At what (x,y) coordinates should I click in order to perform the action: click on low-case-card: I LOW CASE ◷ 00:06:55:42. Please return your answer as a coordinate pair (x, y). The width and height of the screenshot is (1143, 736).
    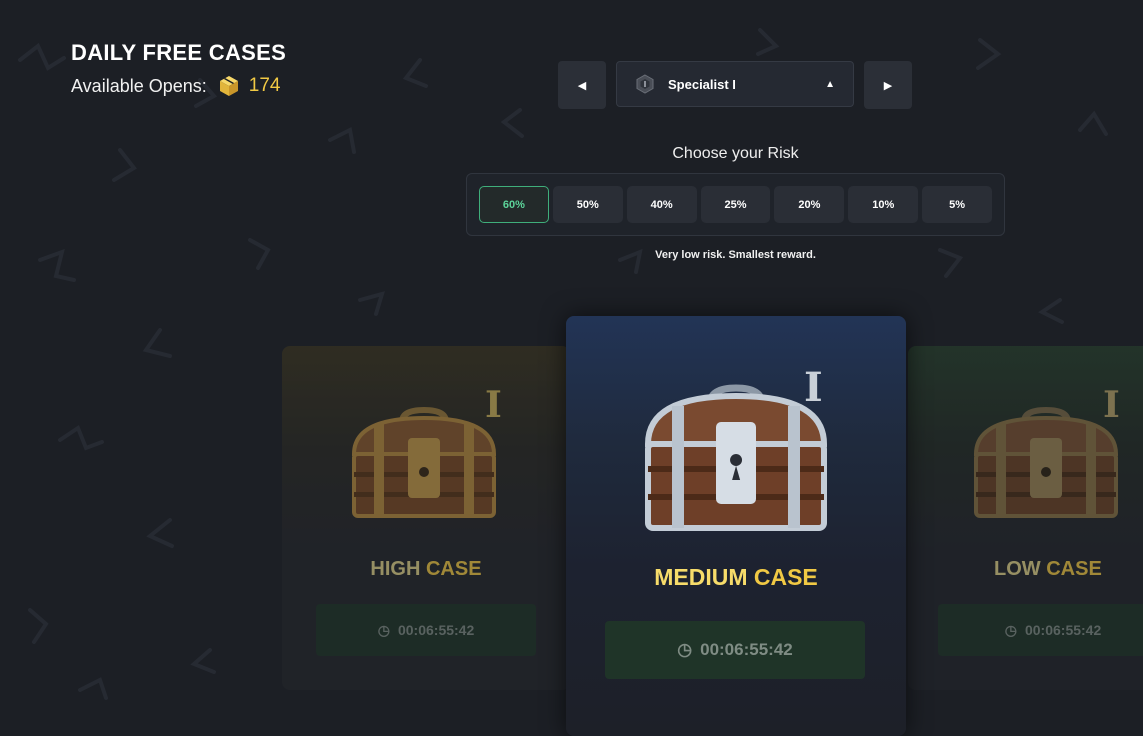
    Looking at the image, I should click on (1025, 518).